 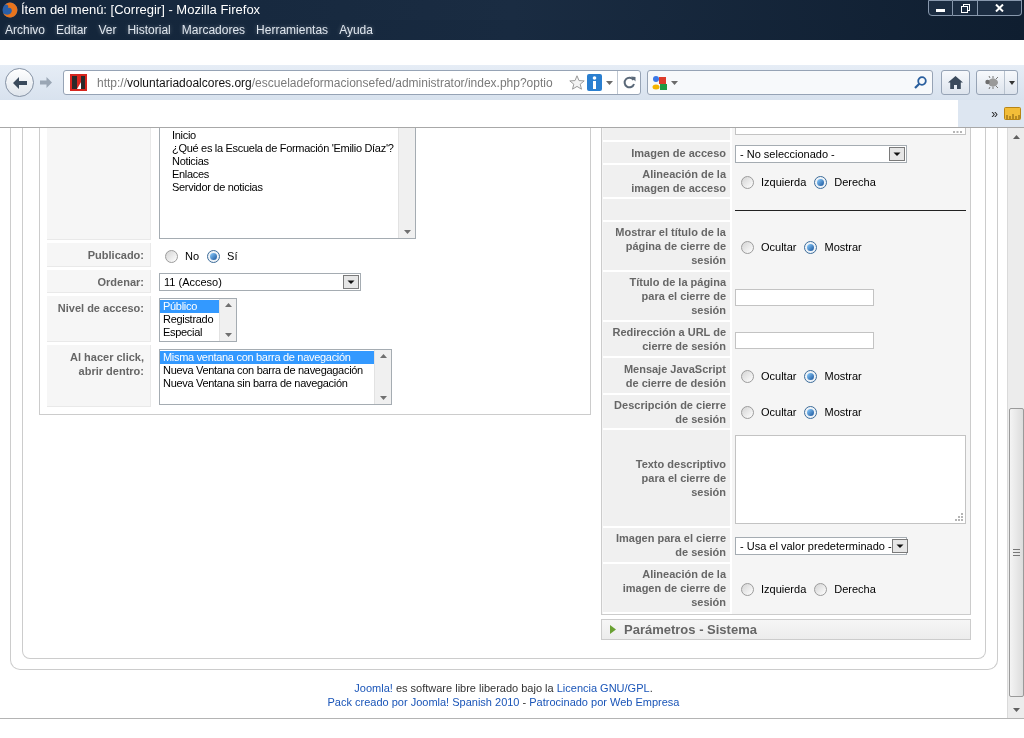 What do you see at coordinates (373, 688) in the screenshot?
I see `footer-link: Joomla!` at bounding box center [373, 688].